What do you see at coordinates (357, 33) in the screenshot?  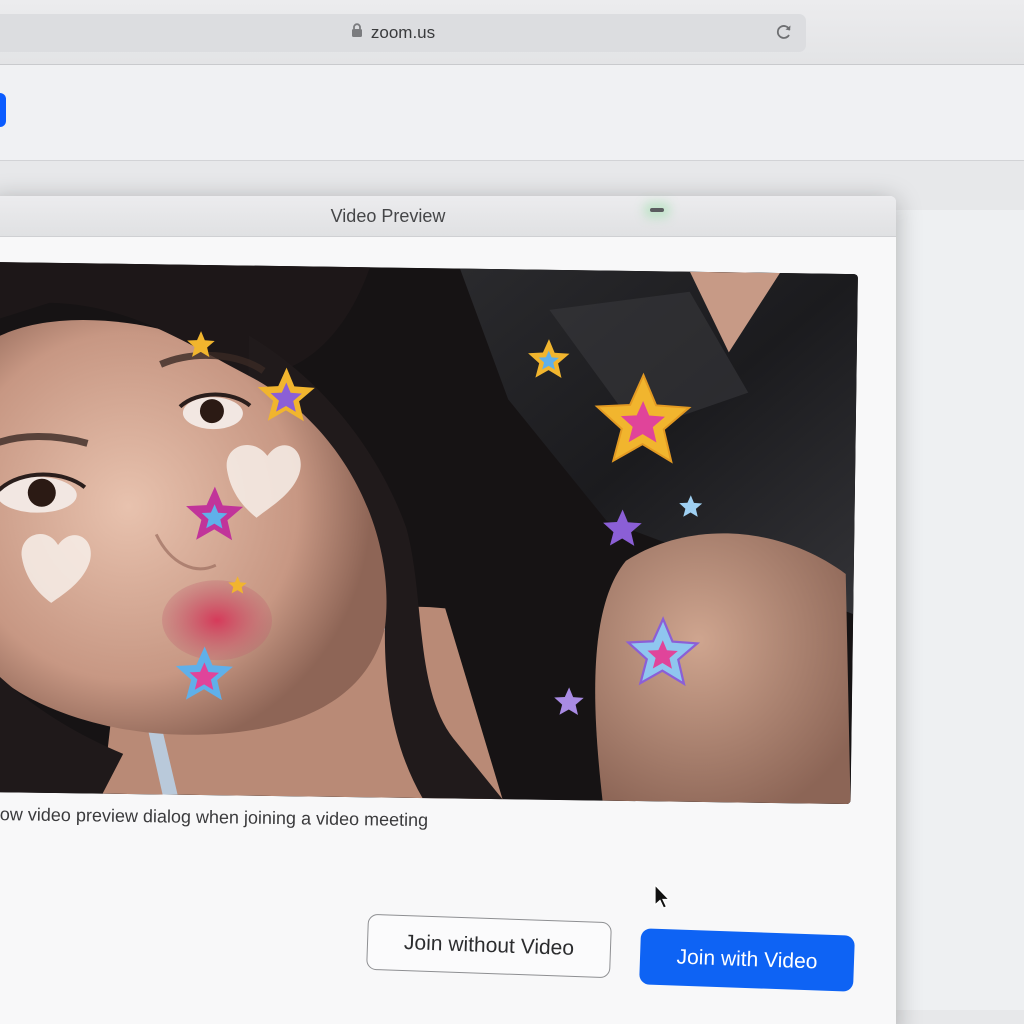 I see `lock-icon` at bounding box center [357, 33].